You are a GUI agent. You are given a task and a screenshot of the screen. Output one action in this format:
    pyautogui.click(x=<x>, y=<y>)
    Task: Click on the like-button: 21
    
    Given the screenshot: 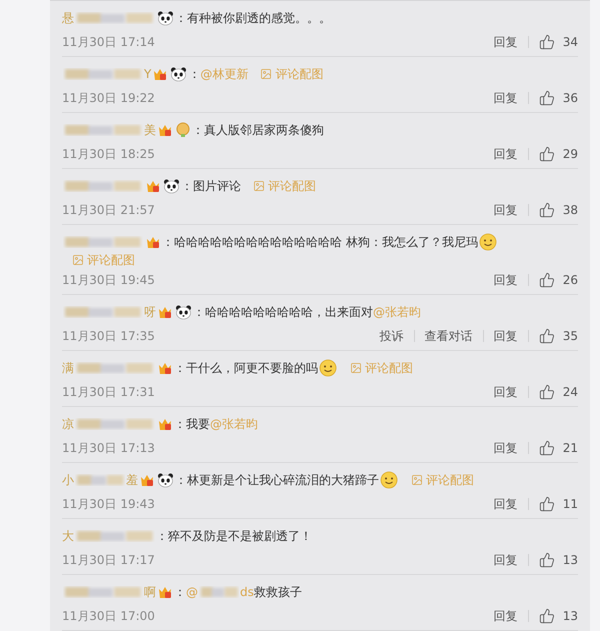 What is the action you would take?
    pyautogui.click(x=553, y=448)
    